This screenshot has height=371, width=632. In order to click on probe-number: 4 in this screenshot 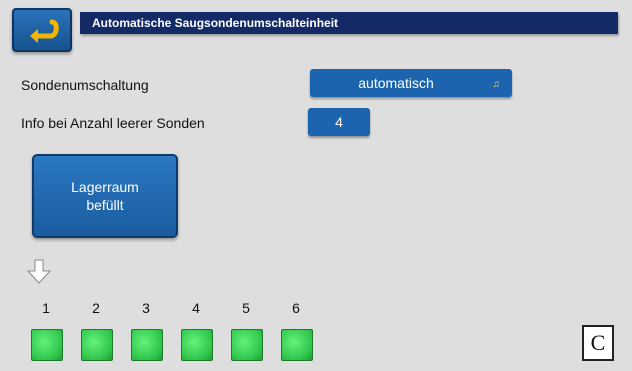, I will do `click(196, 308)`.